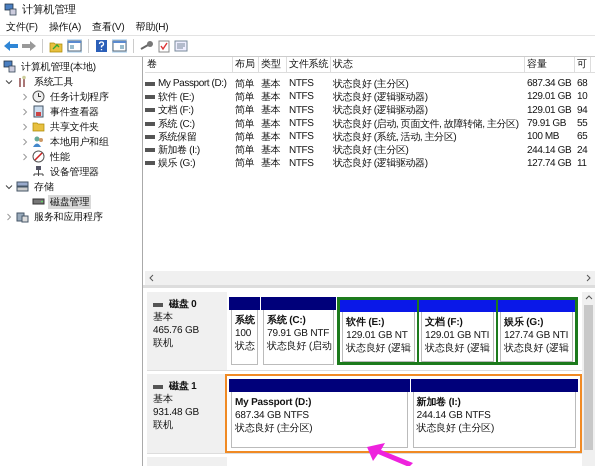  What do you see at coordinates (79, 97) in the screenshot?
I see `tree-item: 任务计划程序` at bounding box center [79, 97].